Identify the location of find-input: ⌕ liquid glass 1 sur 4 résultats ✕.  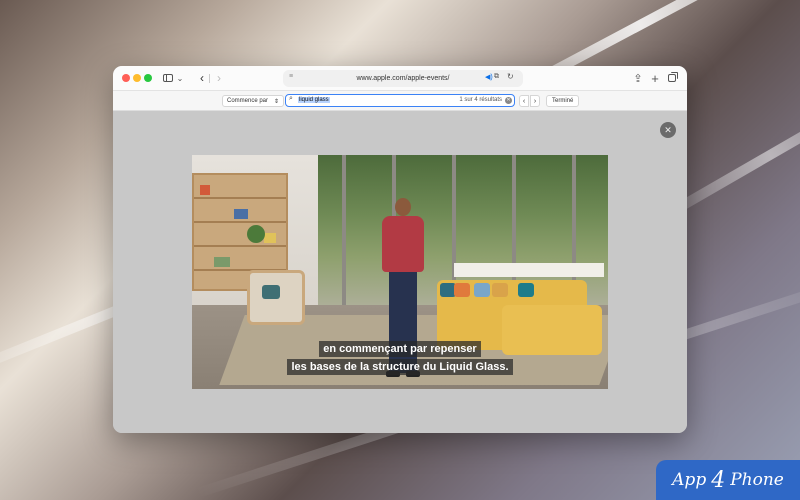
(400, 100).